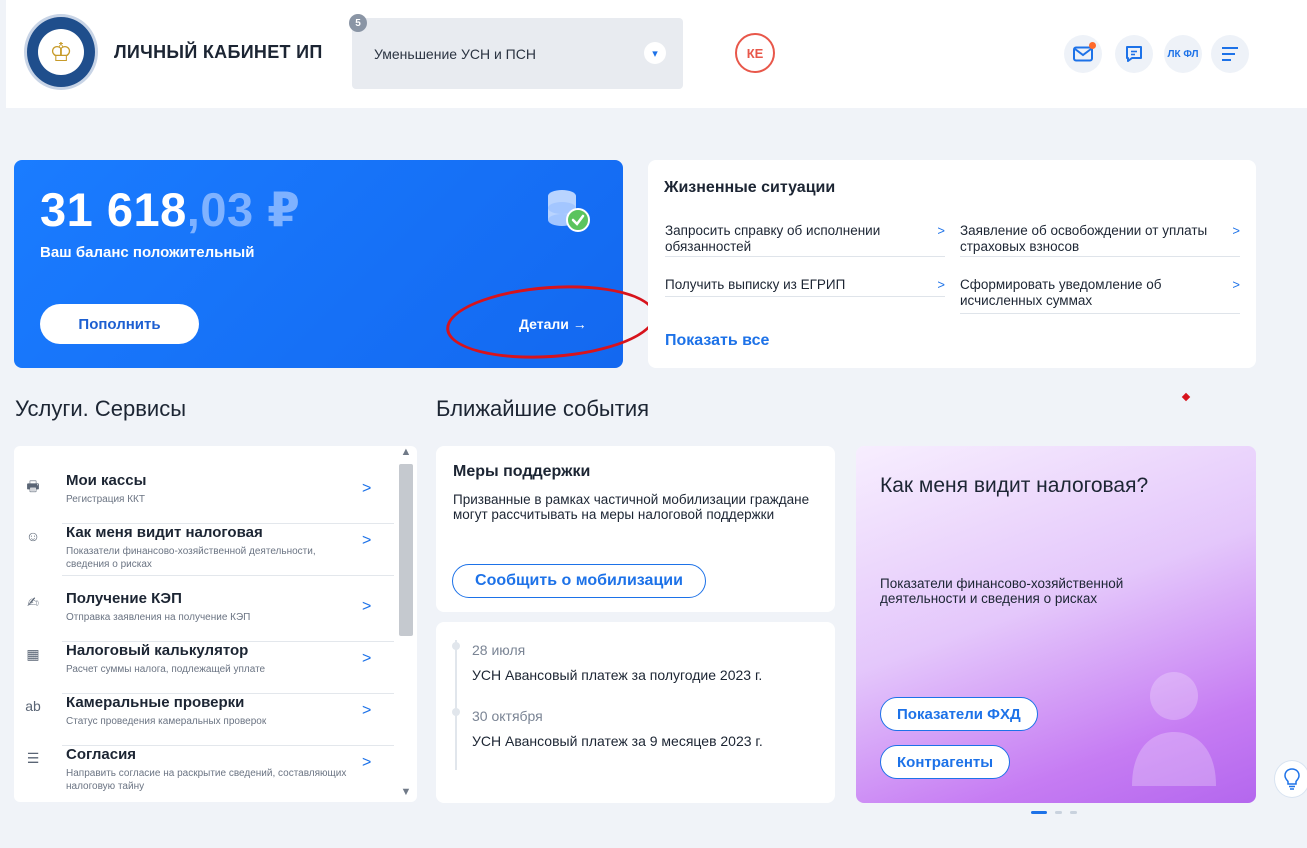 This screenshot has height=848, width=1307. I want to click on calculator-icon: ▦, so click(33, 654).